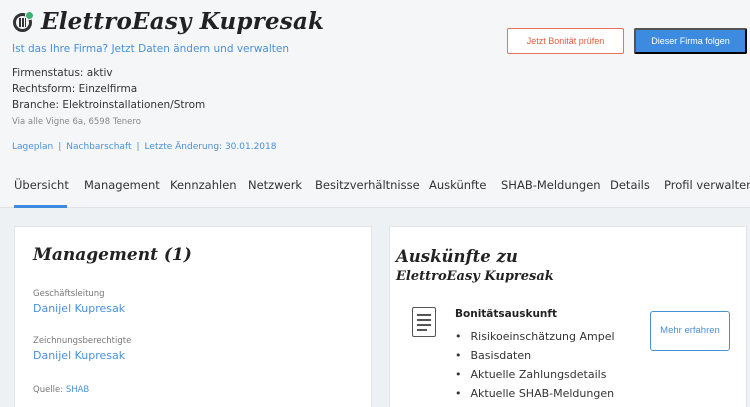  I want to click on learn-more-button: Mehr erfahren, so click(690, 331).